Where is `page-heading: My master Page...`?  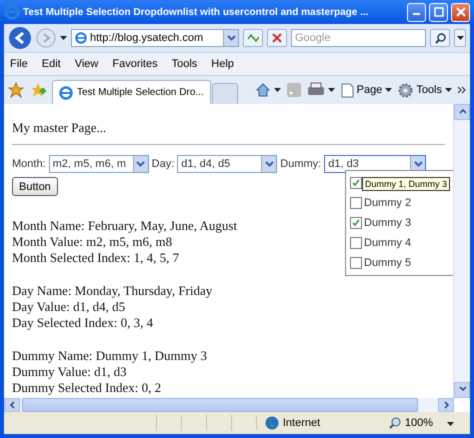
page-heading: My master Page... is located at coordinates (60, 128).